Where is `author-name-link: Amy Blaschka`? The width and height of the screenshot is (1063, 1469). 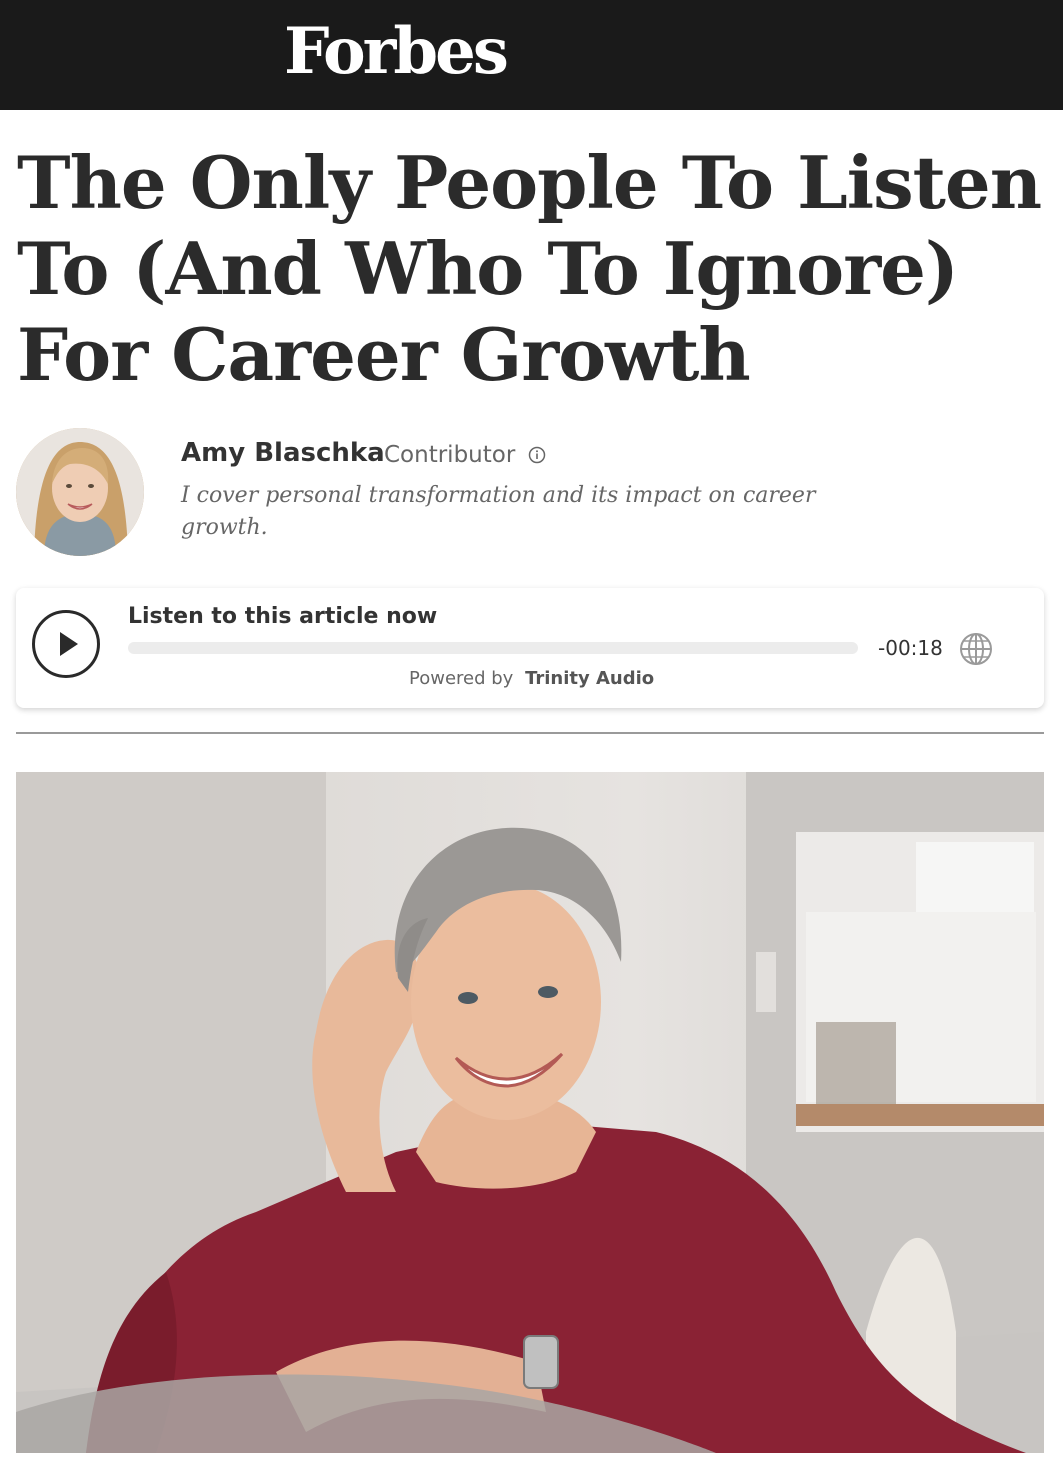 author-name-link: Amy Blaschka is located at coordinates (283, 453).